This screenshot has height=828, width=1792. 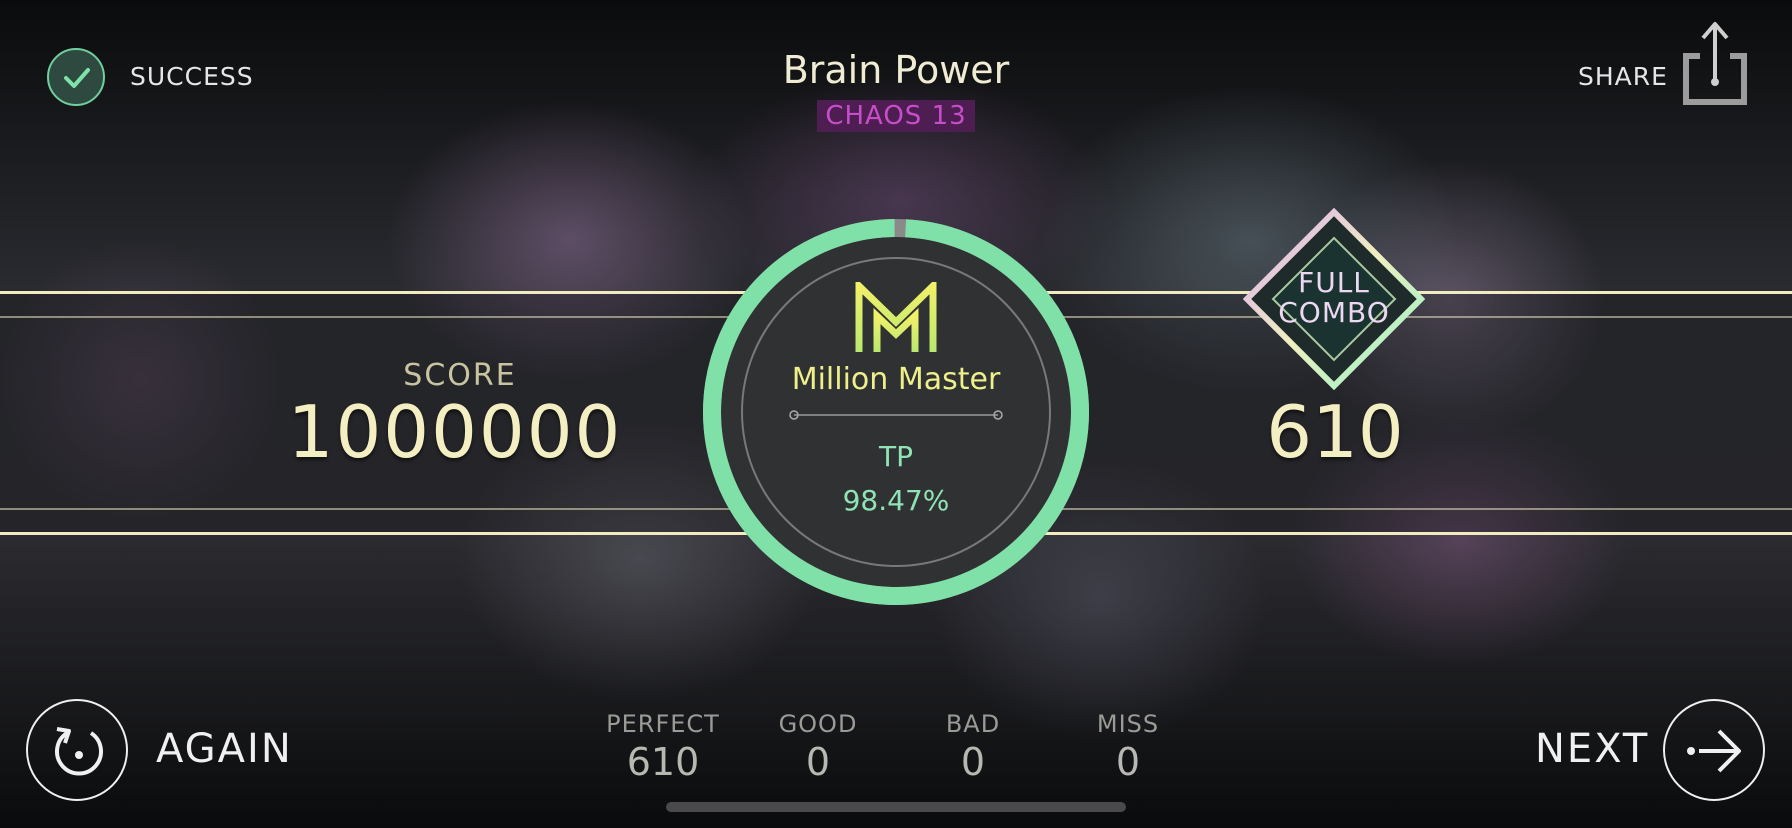 What do you see at coordinates (973, 724) in the screenshot?
I see `judgement-label: BAD` at bounding box center [973, 724].